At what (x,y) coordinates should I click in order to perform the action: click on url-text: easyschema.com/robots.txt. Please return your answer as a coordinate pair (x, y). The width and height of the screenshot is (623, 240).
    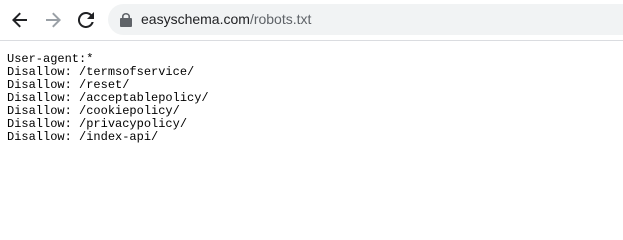
    Looking at the image, I should click on (226, 19).